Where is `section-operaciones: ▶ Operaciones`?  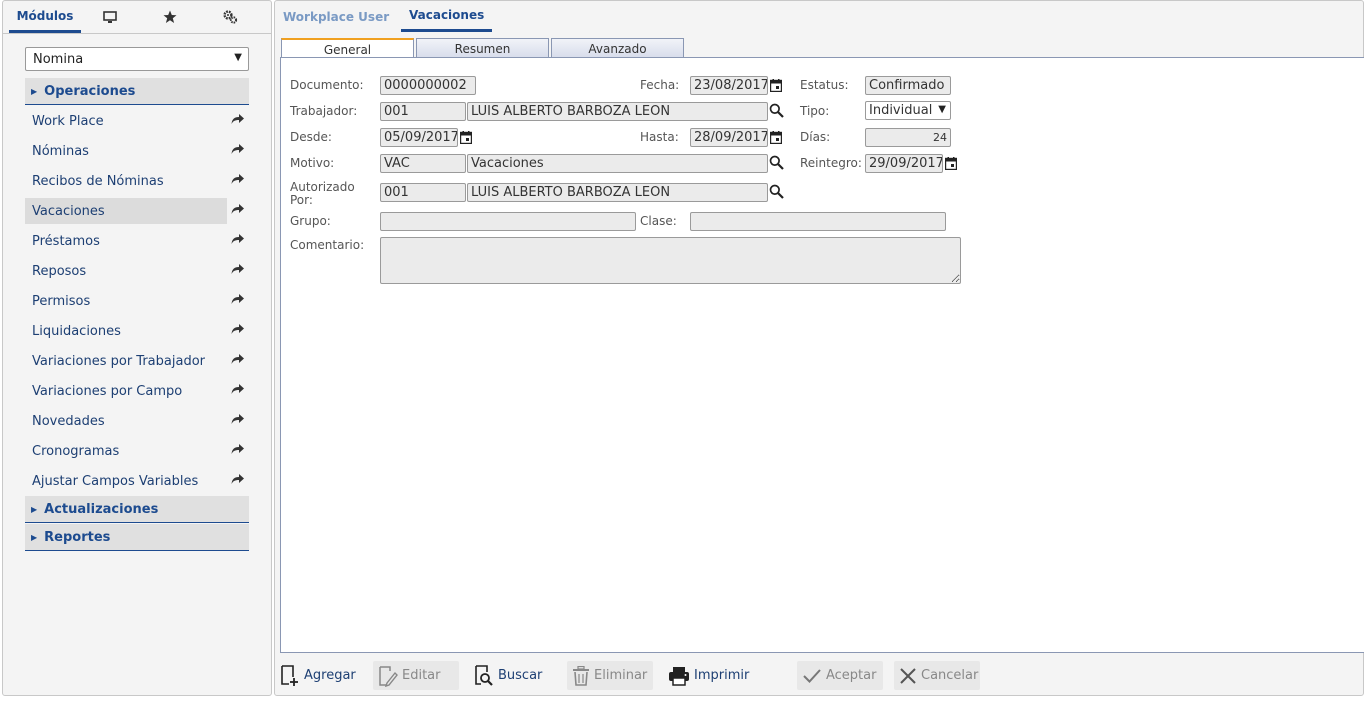 section-operaciones: ▶ Operaciones is located at coordinates (137, 91).